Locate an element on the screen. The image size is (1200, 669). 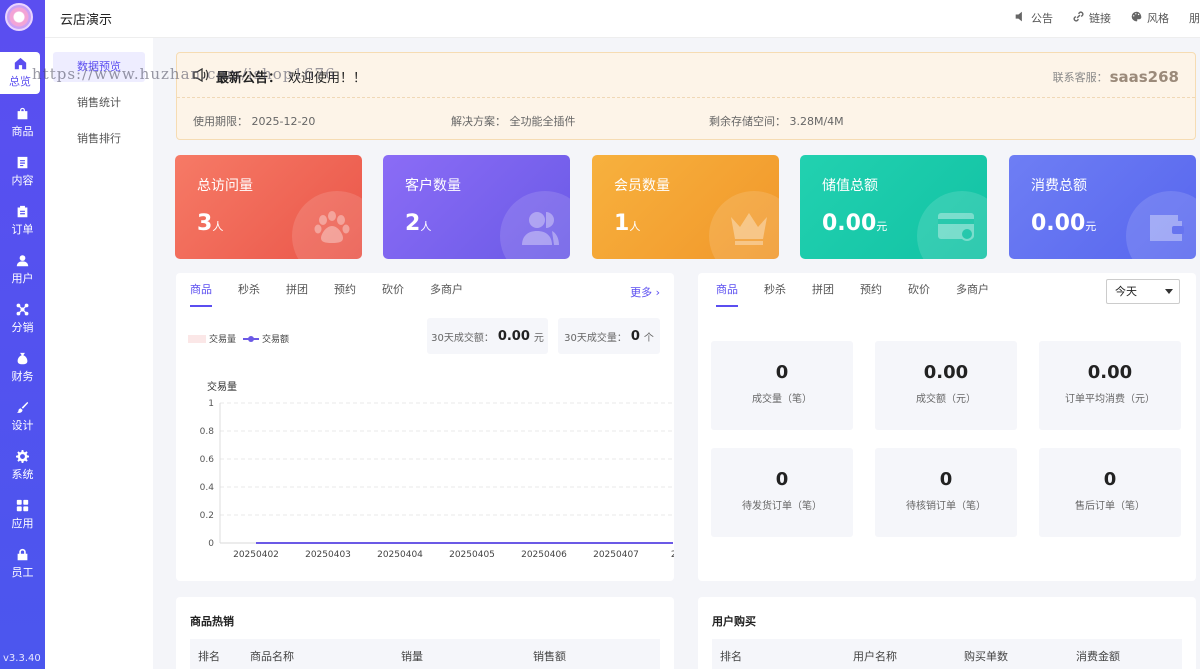
stat-card-consumption: 消费总额 0.00元 is located at coordinates (1102, 207).